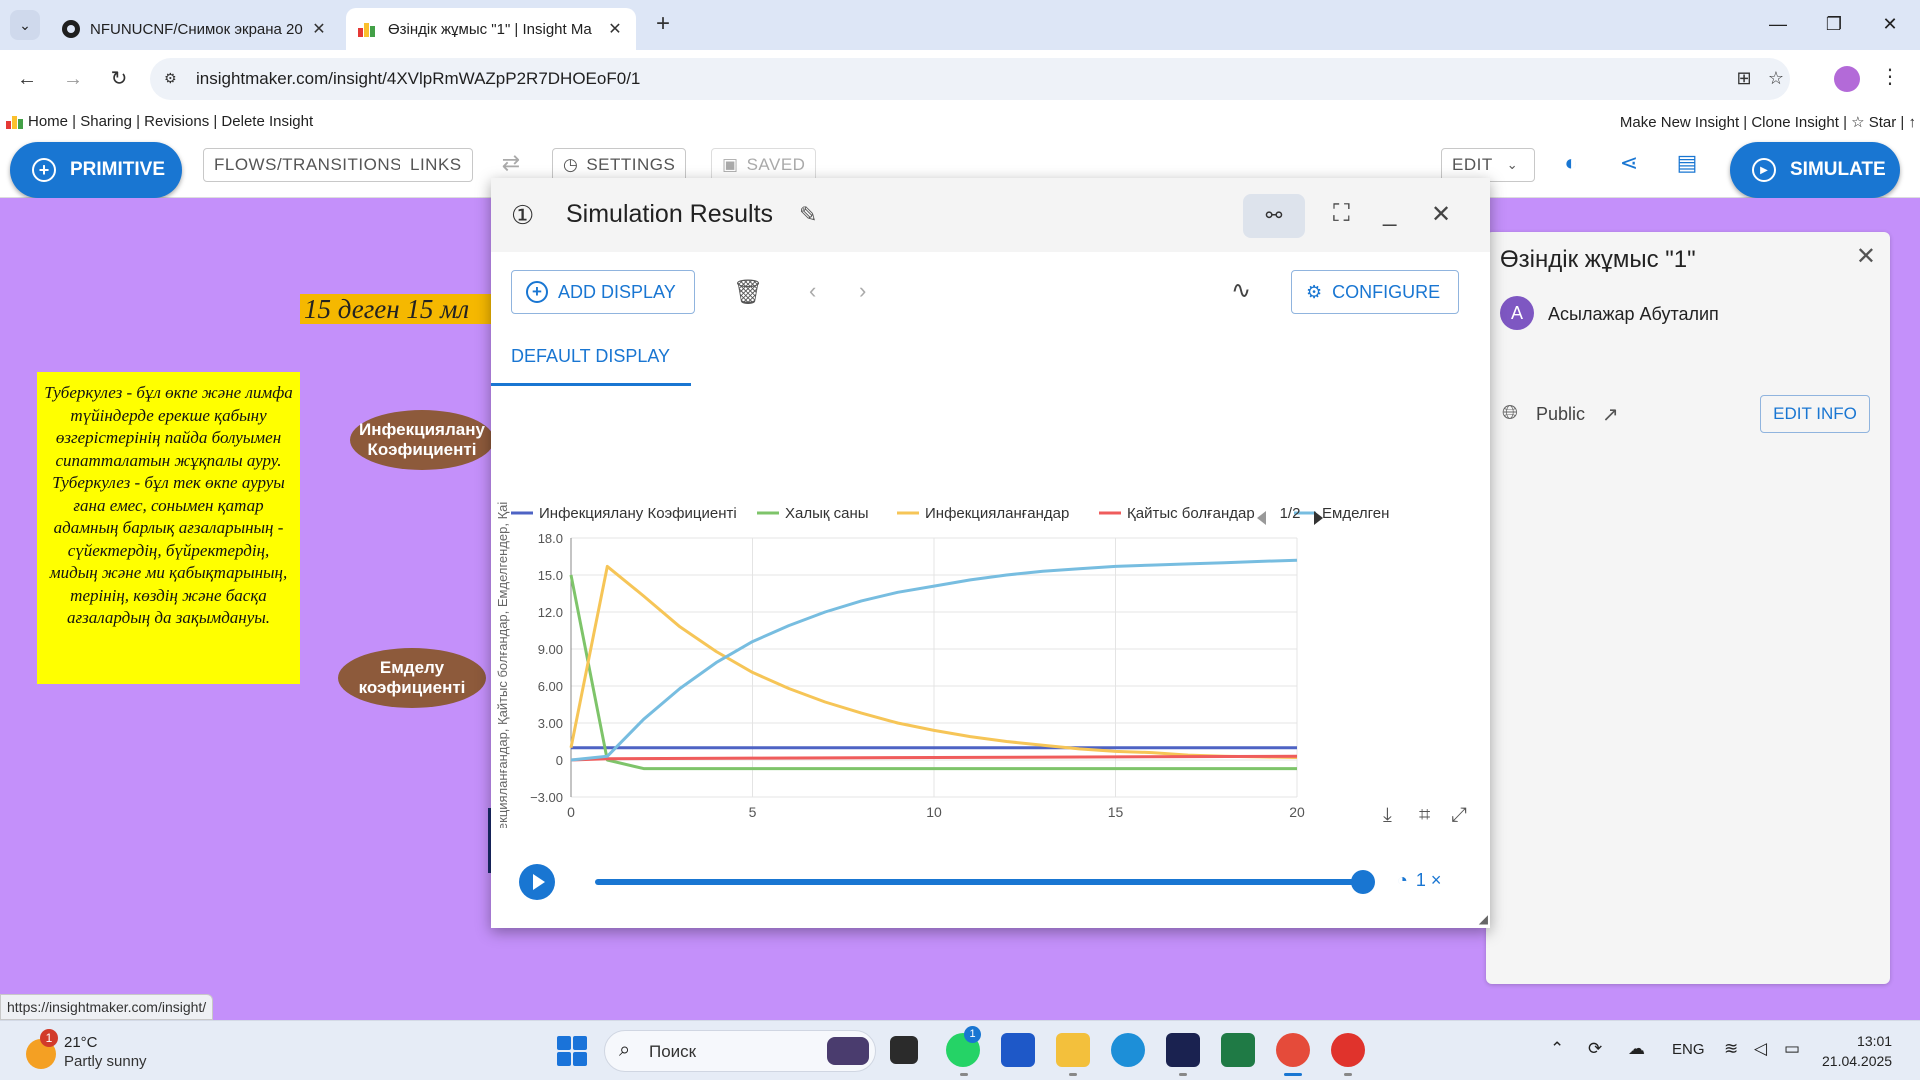 Image resolution: width=1920 pixels, height=1080 pixels. What do you see at coordinates (591, 360) in the screenshot?
I see `tab-default-display: DEFAULT DISPLAY` at bounding box center [591, 360].